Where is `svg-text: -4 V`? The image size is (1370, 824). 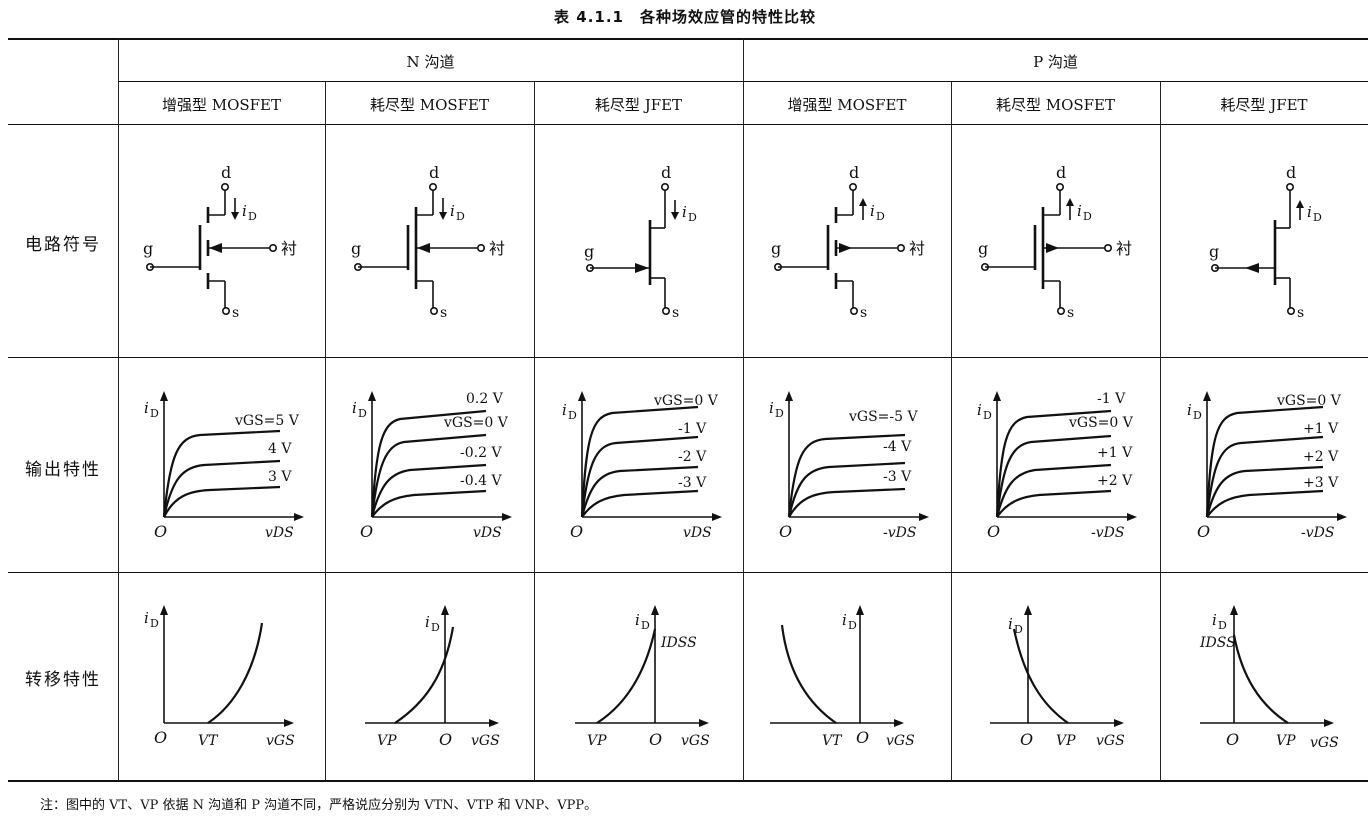
svg-text: -4 V is located at coordinates (897, 447).